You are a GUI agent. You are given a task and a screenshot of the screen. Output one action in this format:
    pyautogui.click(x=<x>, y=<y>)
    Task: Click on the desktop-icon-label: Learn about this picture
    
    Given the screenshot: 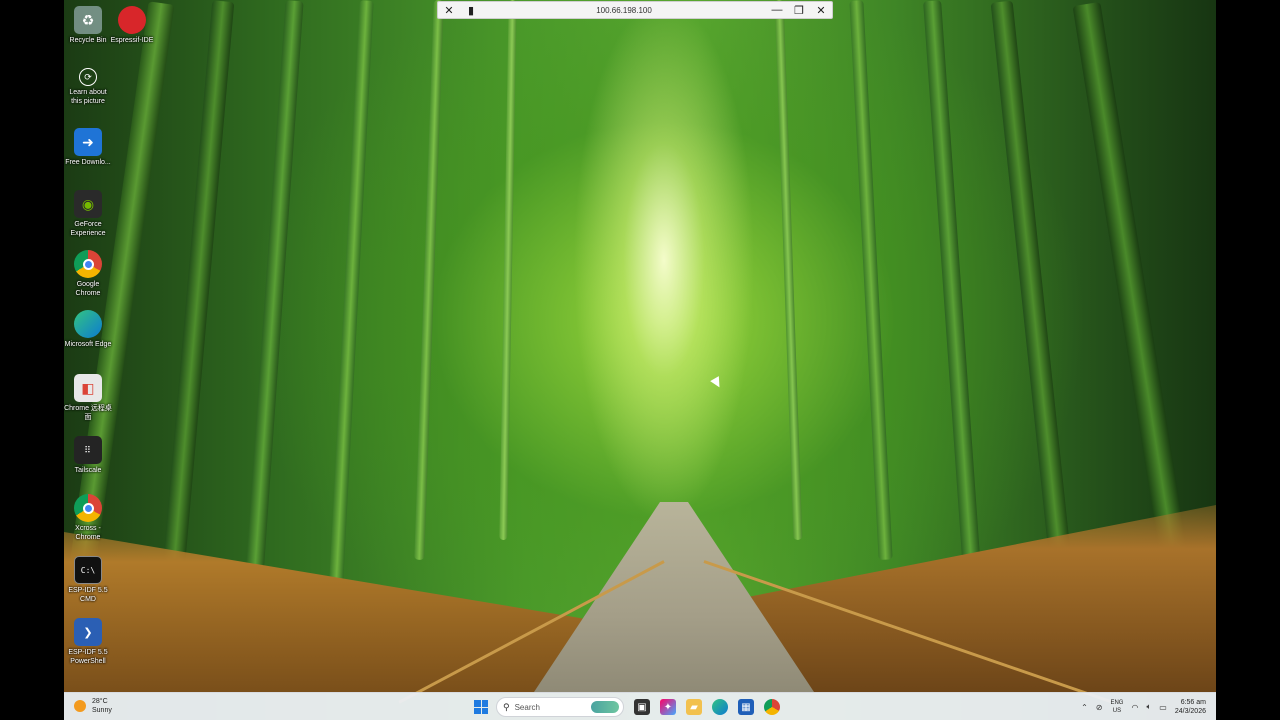 What is the action you would take?
    pyautogui.click(x=88, y=97)
    